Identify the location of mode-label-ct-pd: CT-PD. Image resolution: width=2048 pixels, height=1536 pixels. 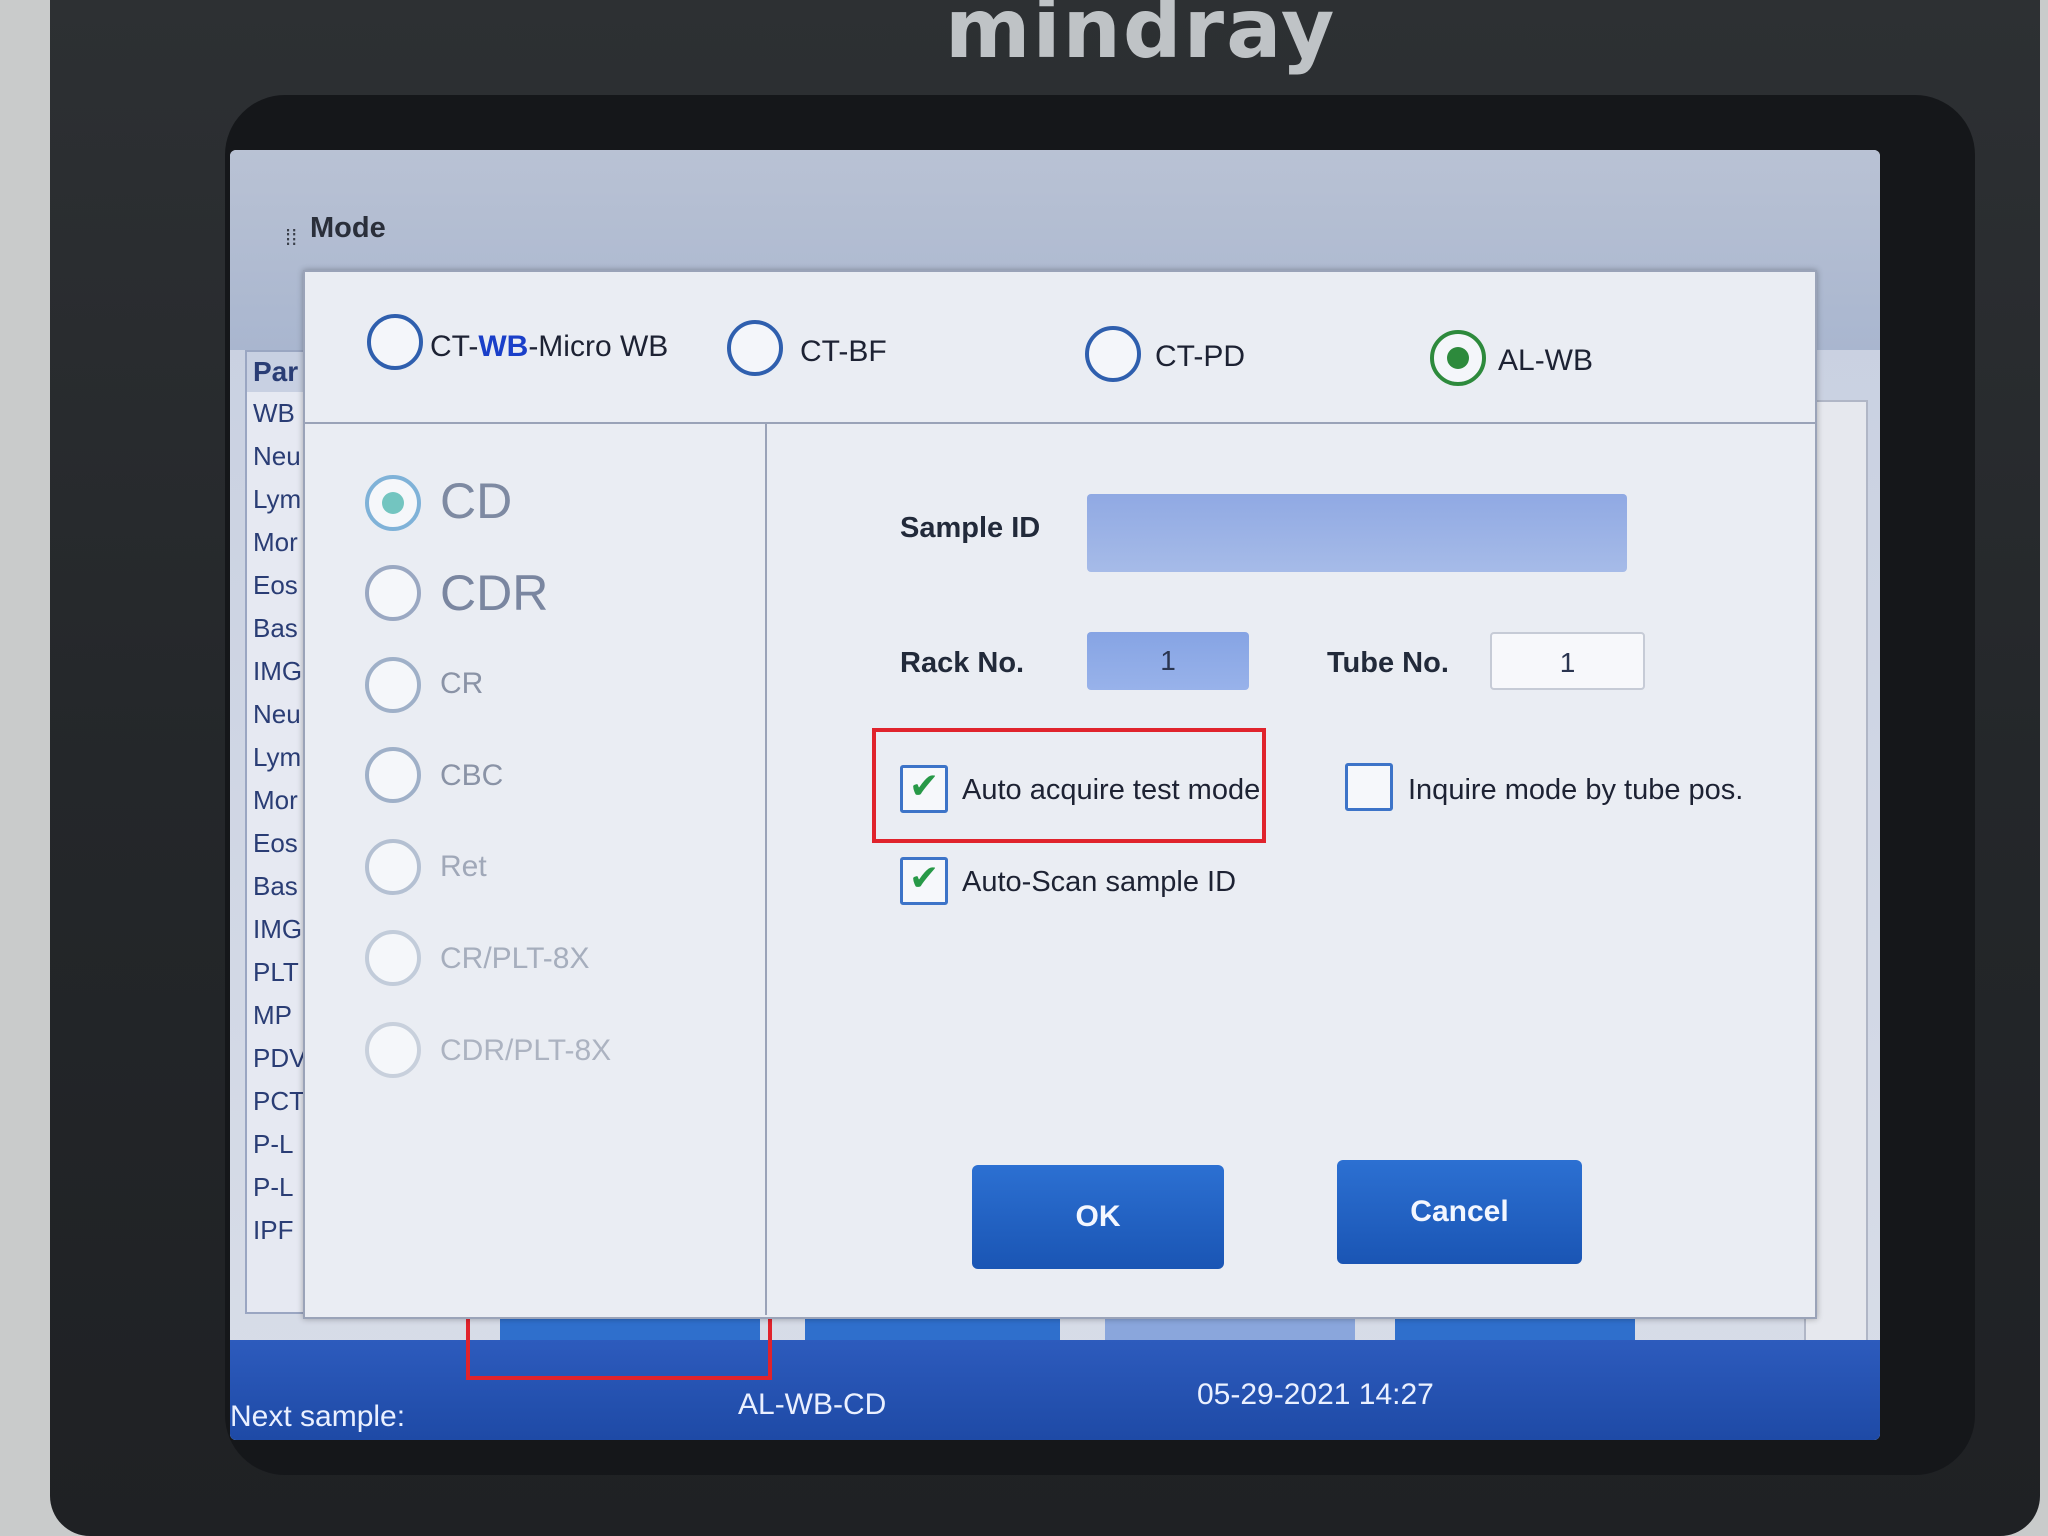
(1200, 356).